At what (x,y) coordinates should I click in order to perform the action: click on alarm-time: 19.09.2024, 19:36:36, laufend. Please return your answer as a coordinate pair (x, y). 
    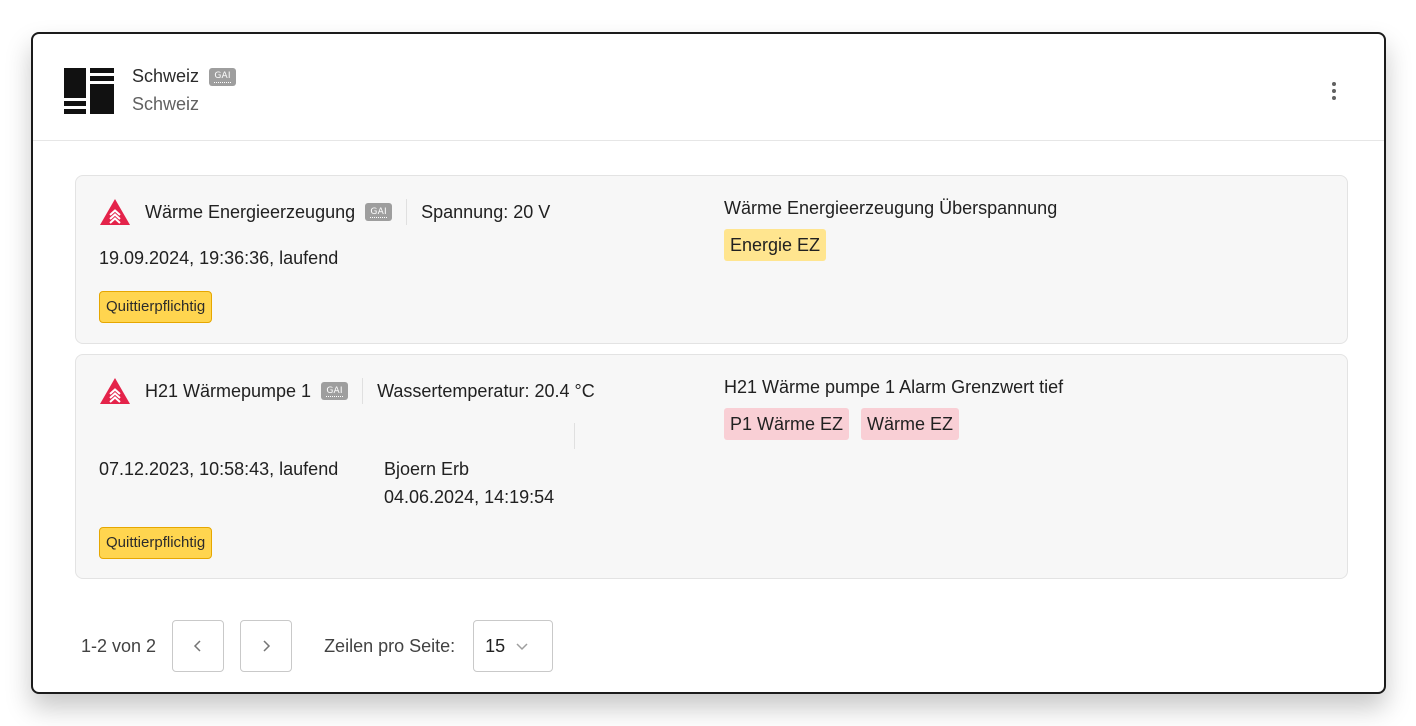
    Looking at the image, I should click on (219, 258).